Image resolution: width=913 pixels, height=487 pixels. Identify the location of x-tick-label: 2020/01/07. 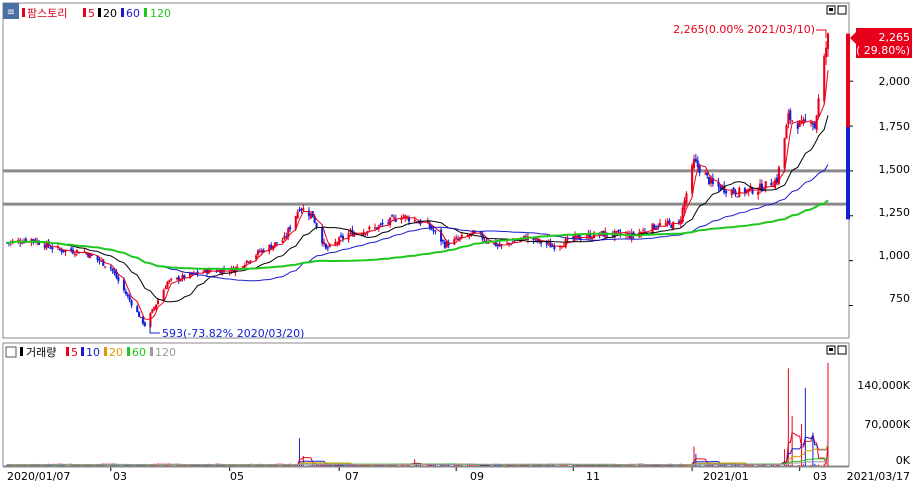
(38, 476).